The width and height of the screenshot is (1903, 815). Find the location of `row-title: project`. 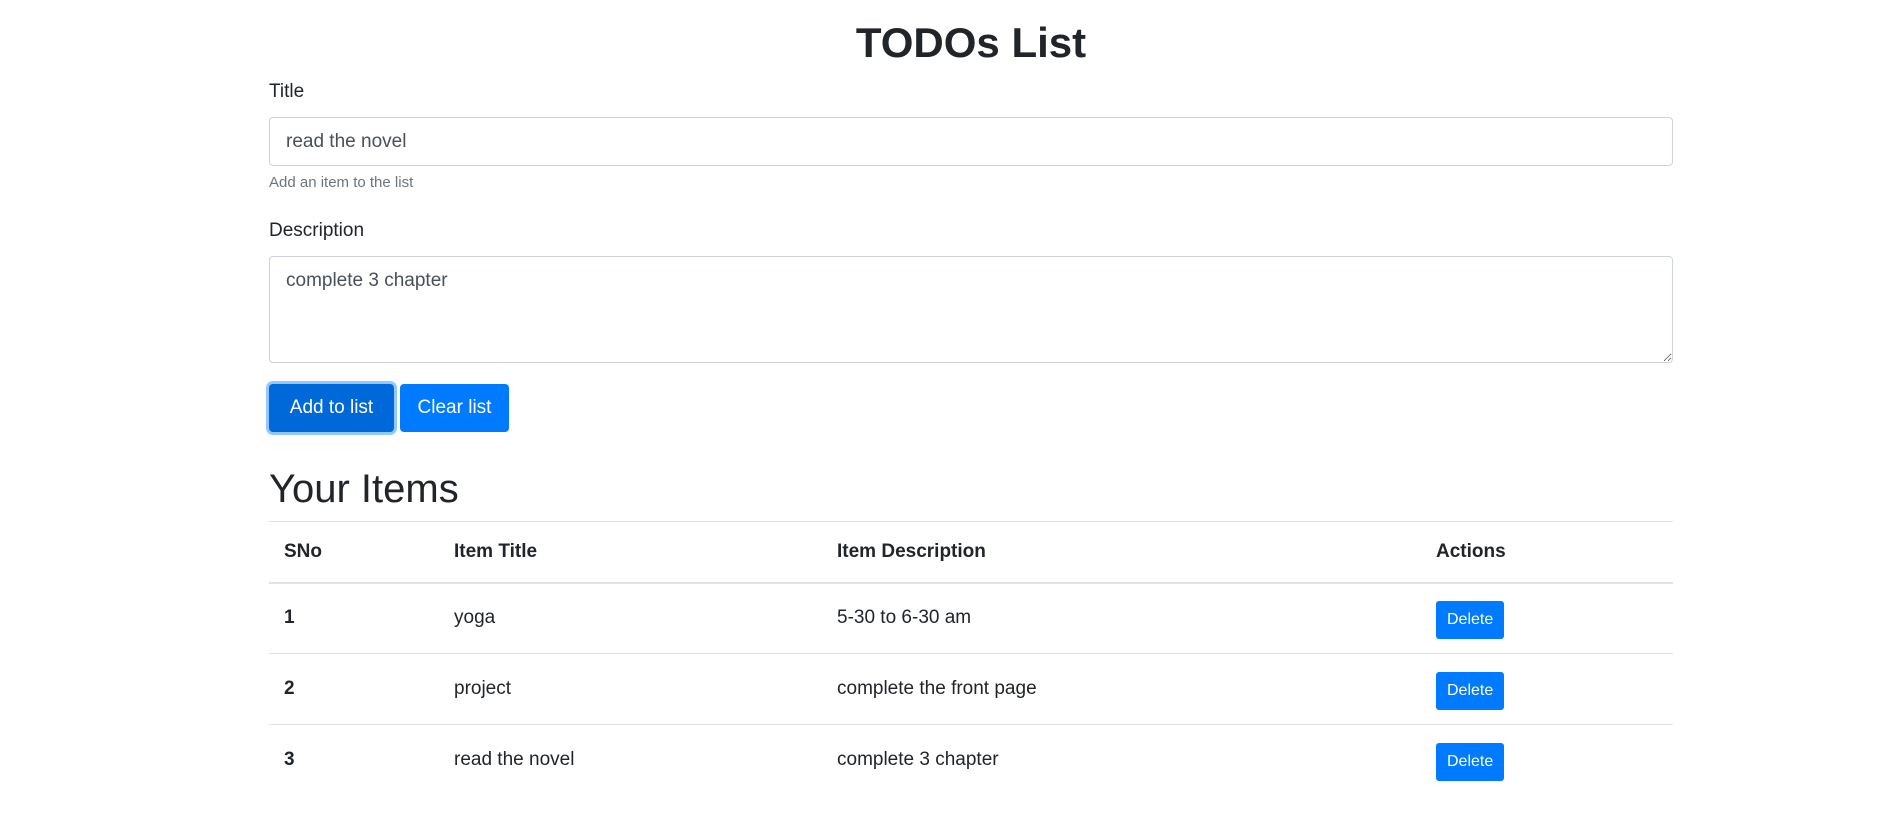

row-title: project is located at coordinates (630, 689).